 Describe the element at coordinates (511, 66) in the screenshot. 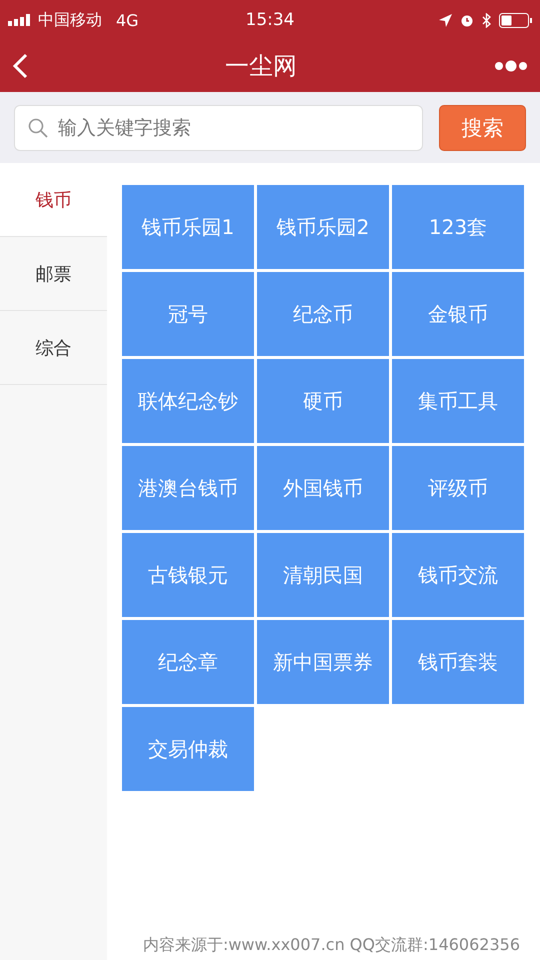

I see `more-icon` at that location.